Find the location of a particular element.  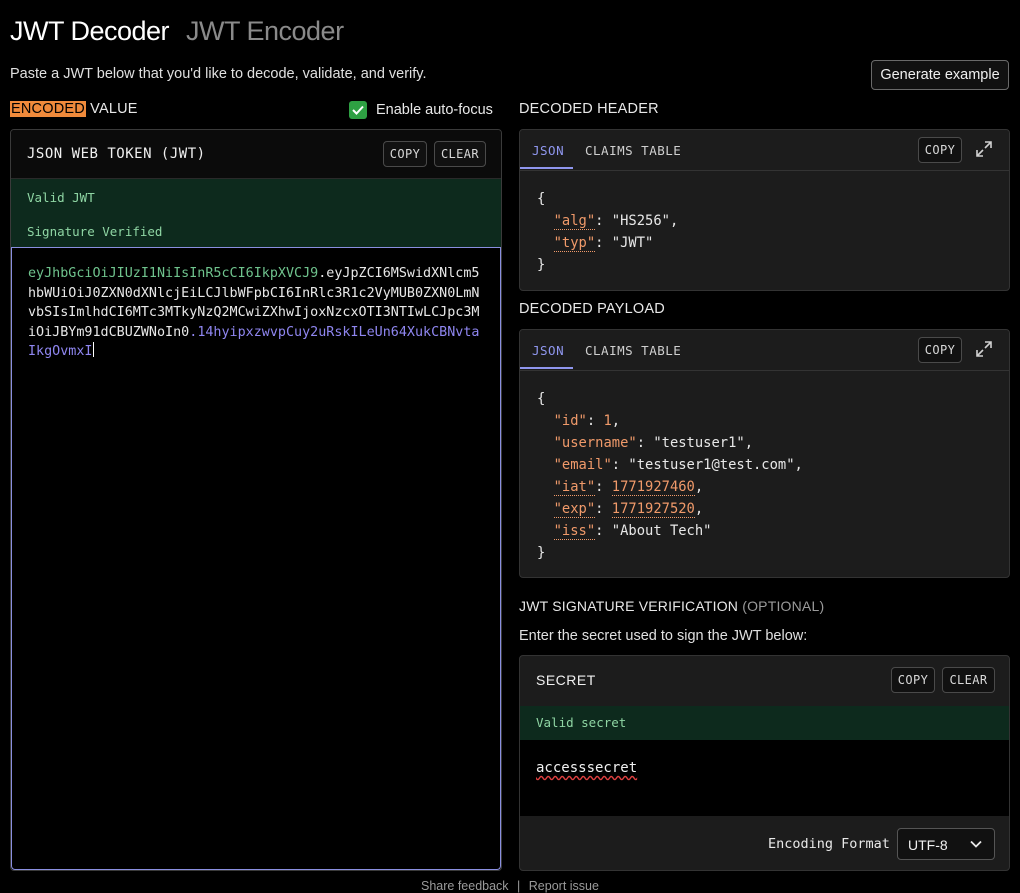

copy-payload-button: COPY is located at coordinates (940, 350).